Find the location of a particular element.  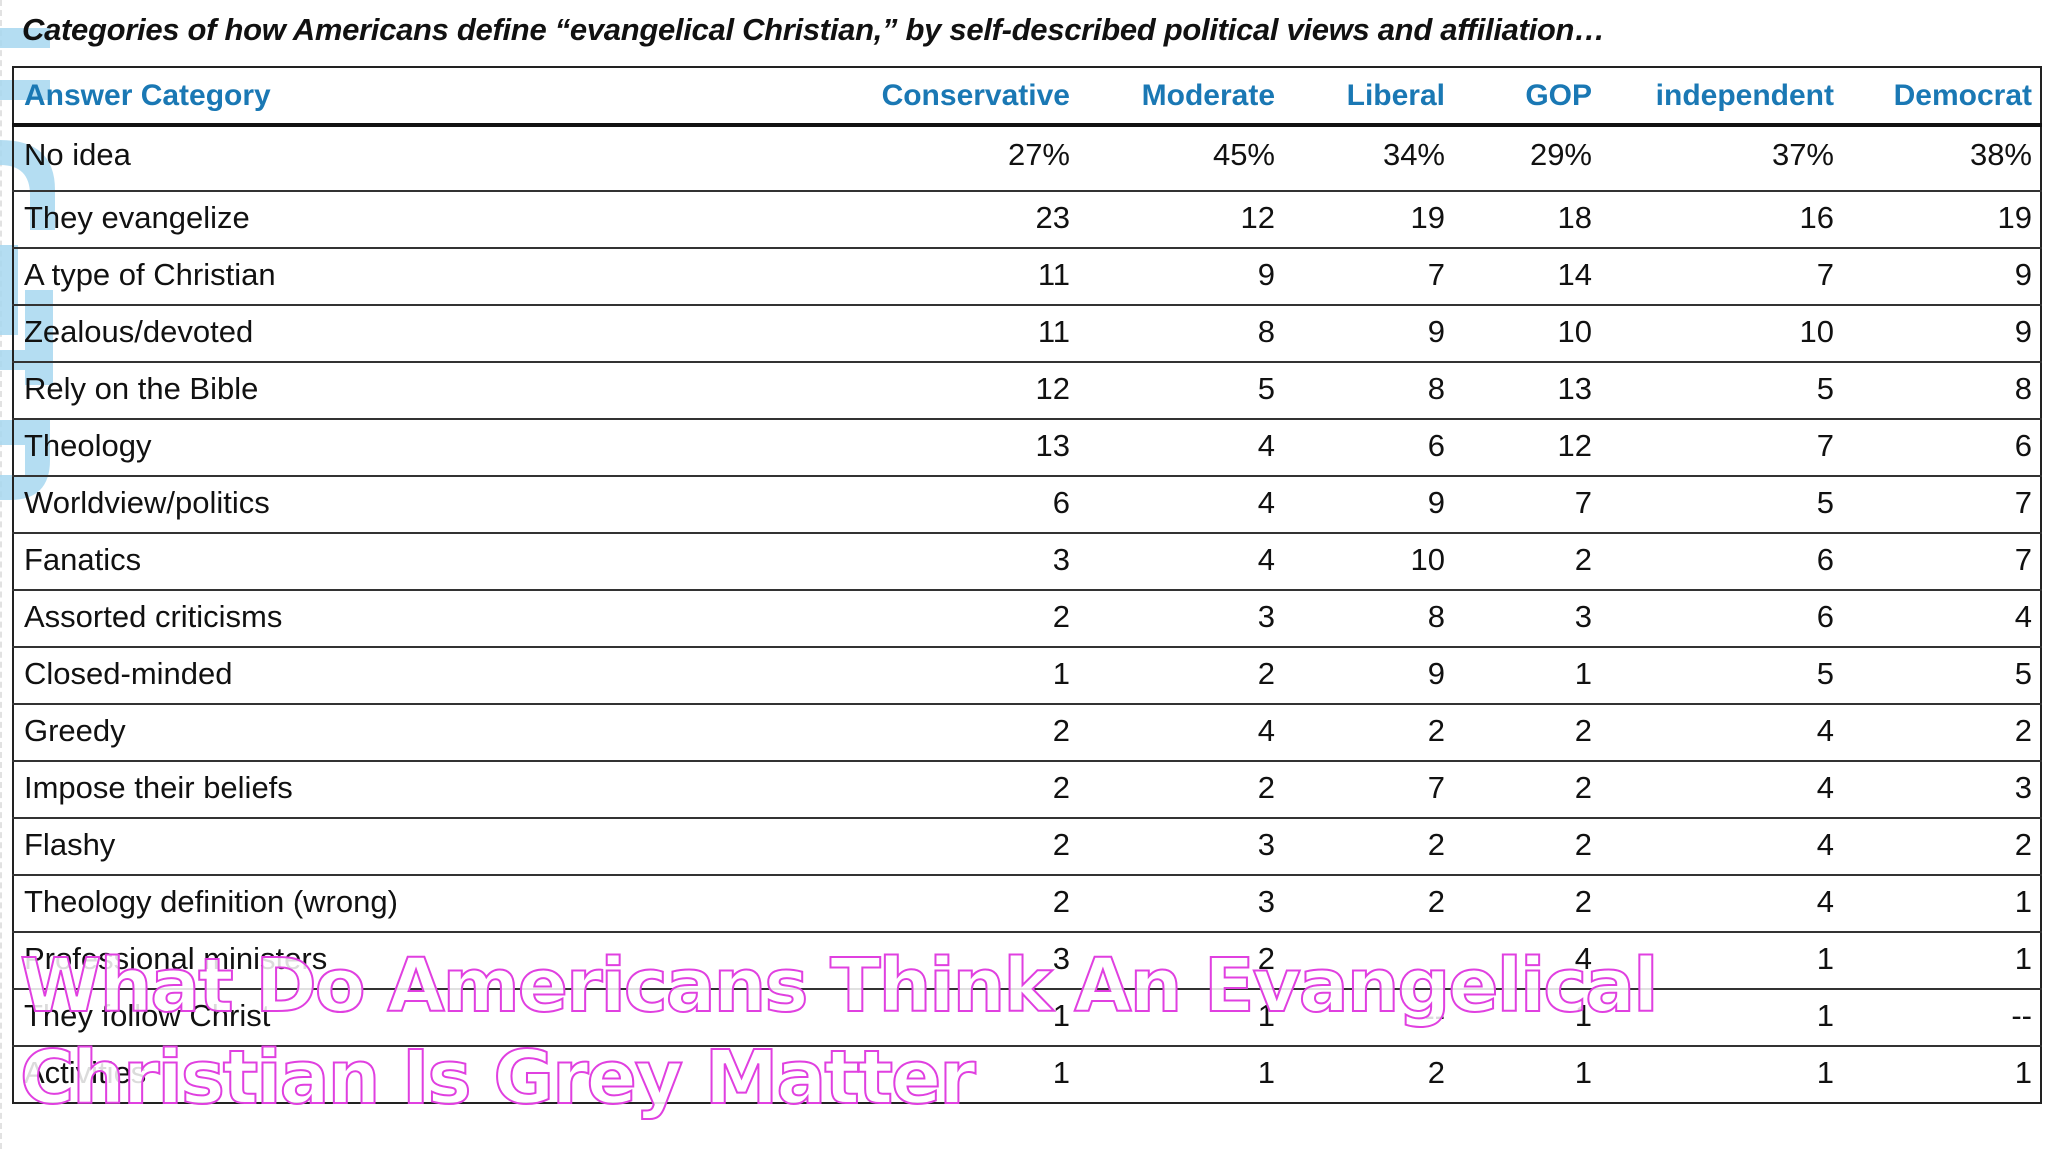

row-label: Zealous/devoted is located at coordinates (440, 333).